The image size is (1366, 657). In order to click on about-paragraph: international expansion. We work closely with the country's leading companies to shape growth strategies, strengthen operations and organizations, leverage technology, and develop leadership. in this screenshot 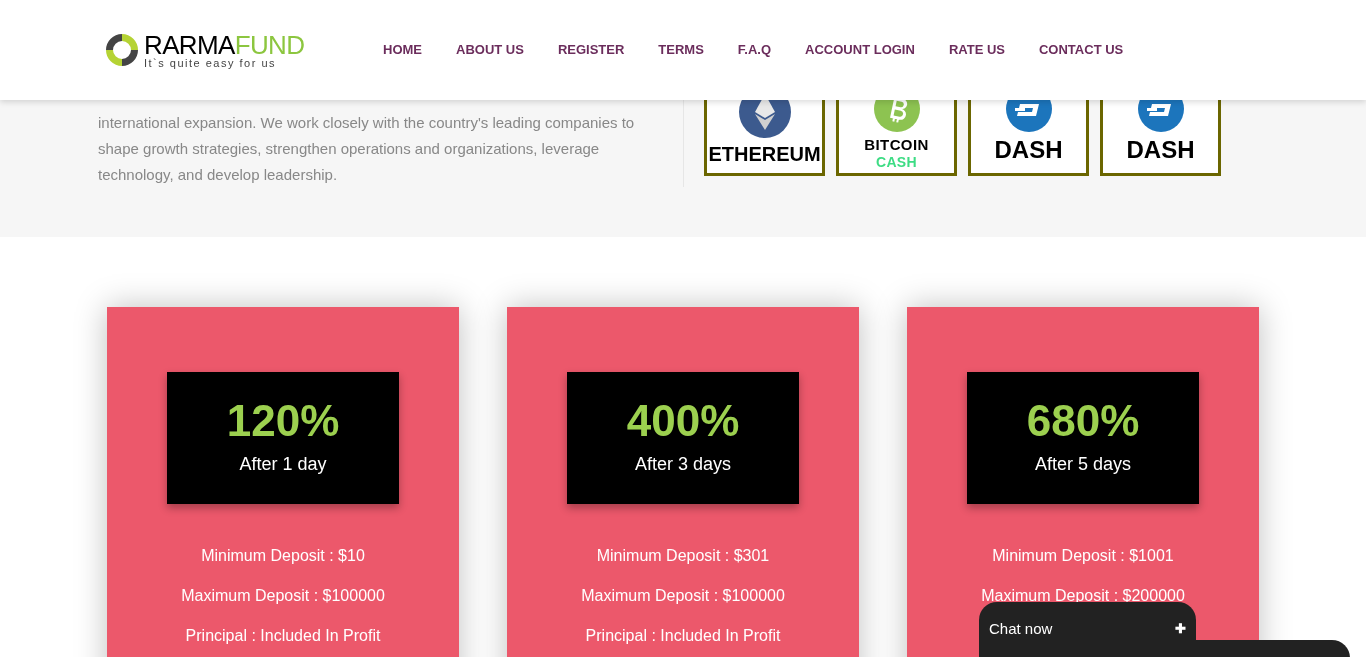, I will do `click(367, 149)`.